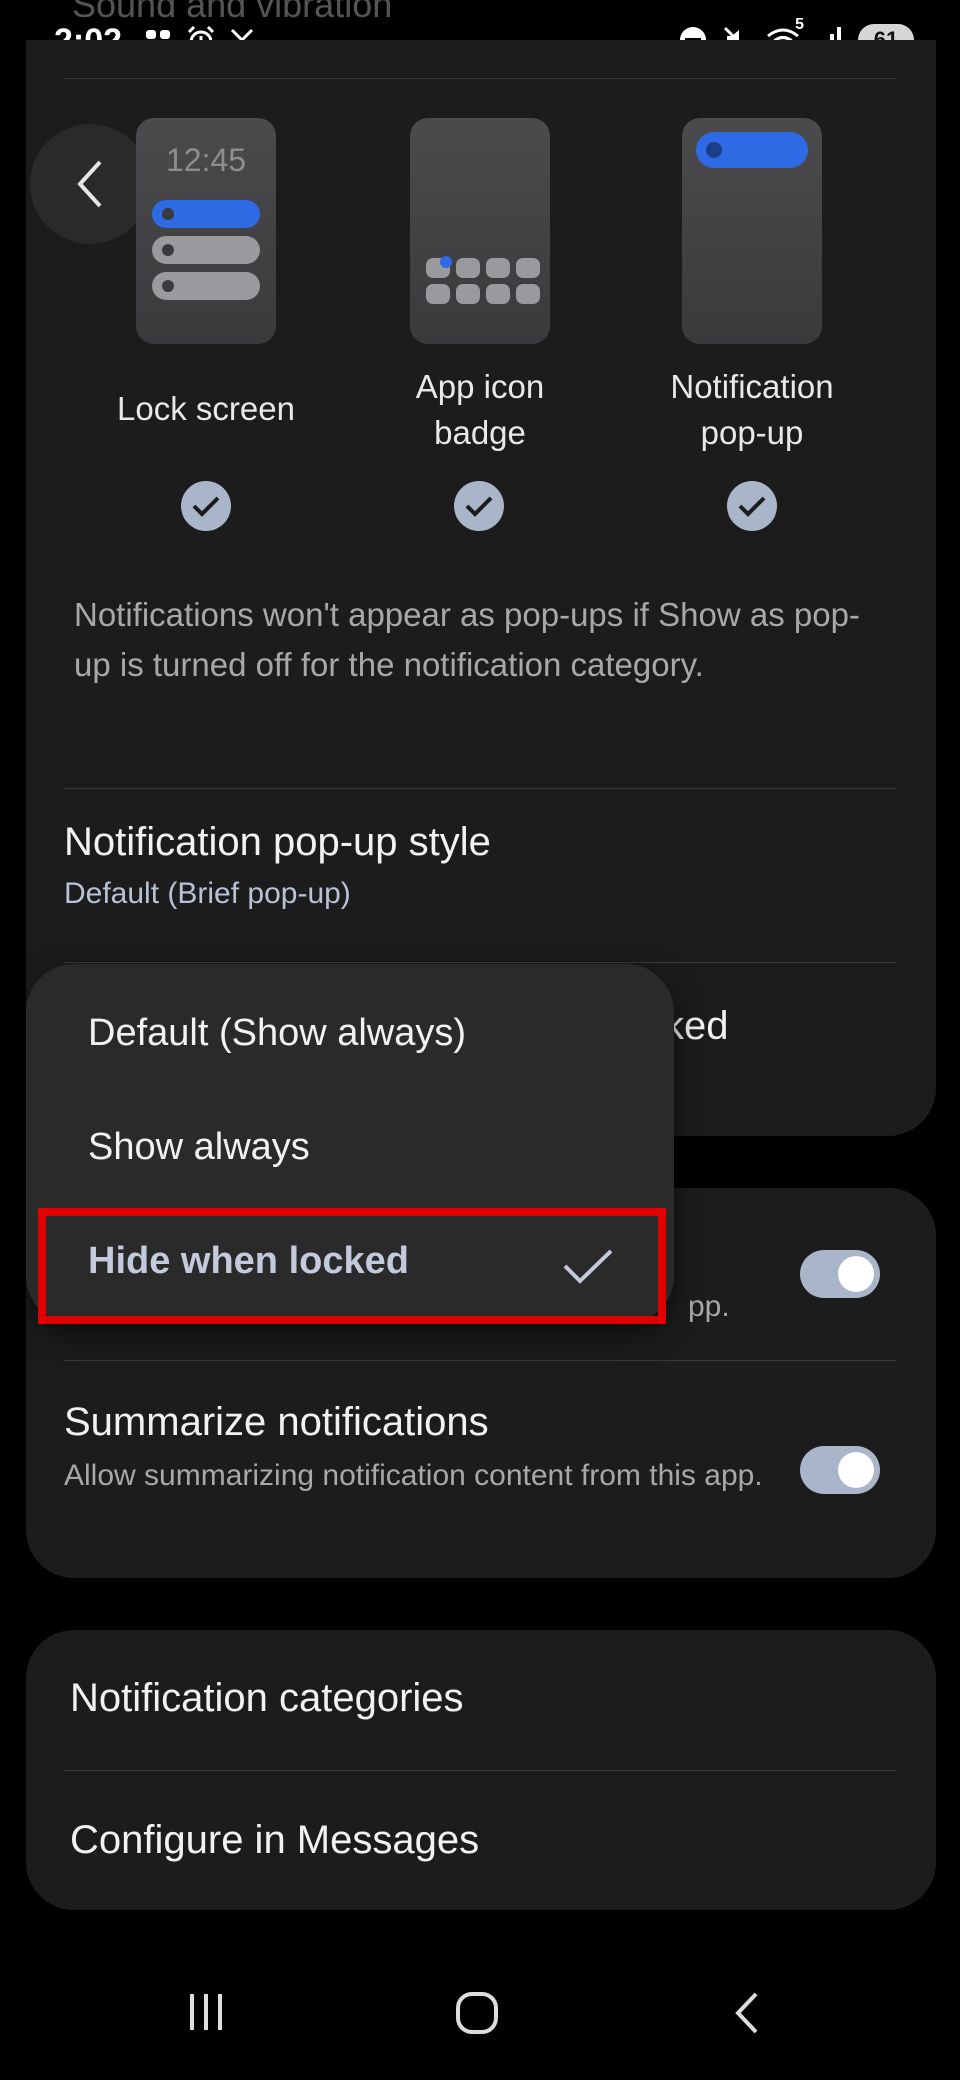 Image resolution: width=960 pixels, height=2080 pixels. Describe the element at coordinates (799, 24) in the screenshot. I see `wifi-label: 5` at that location.